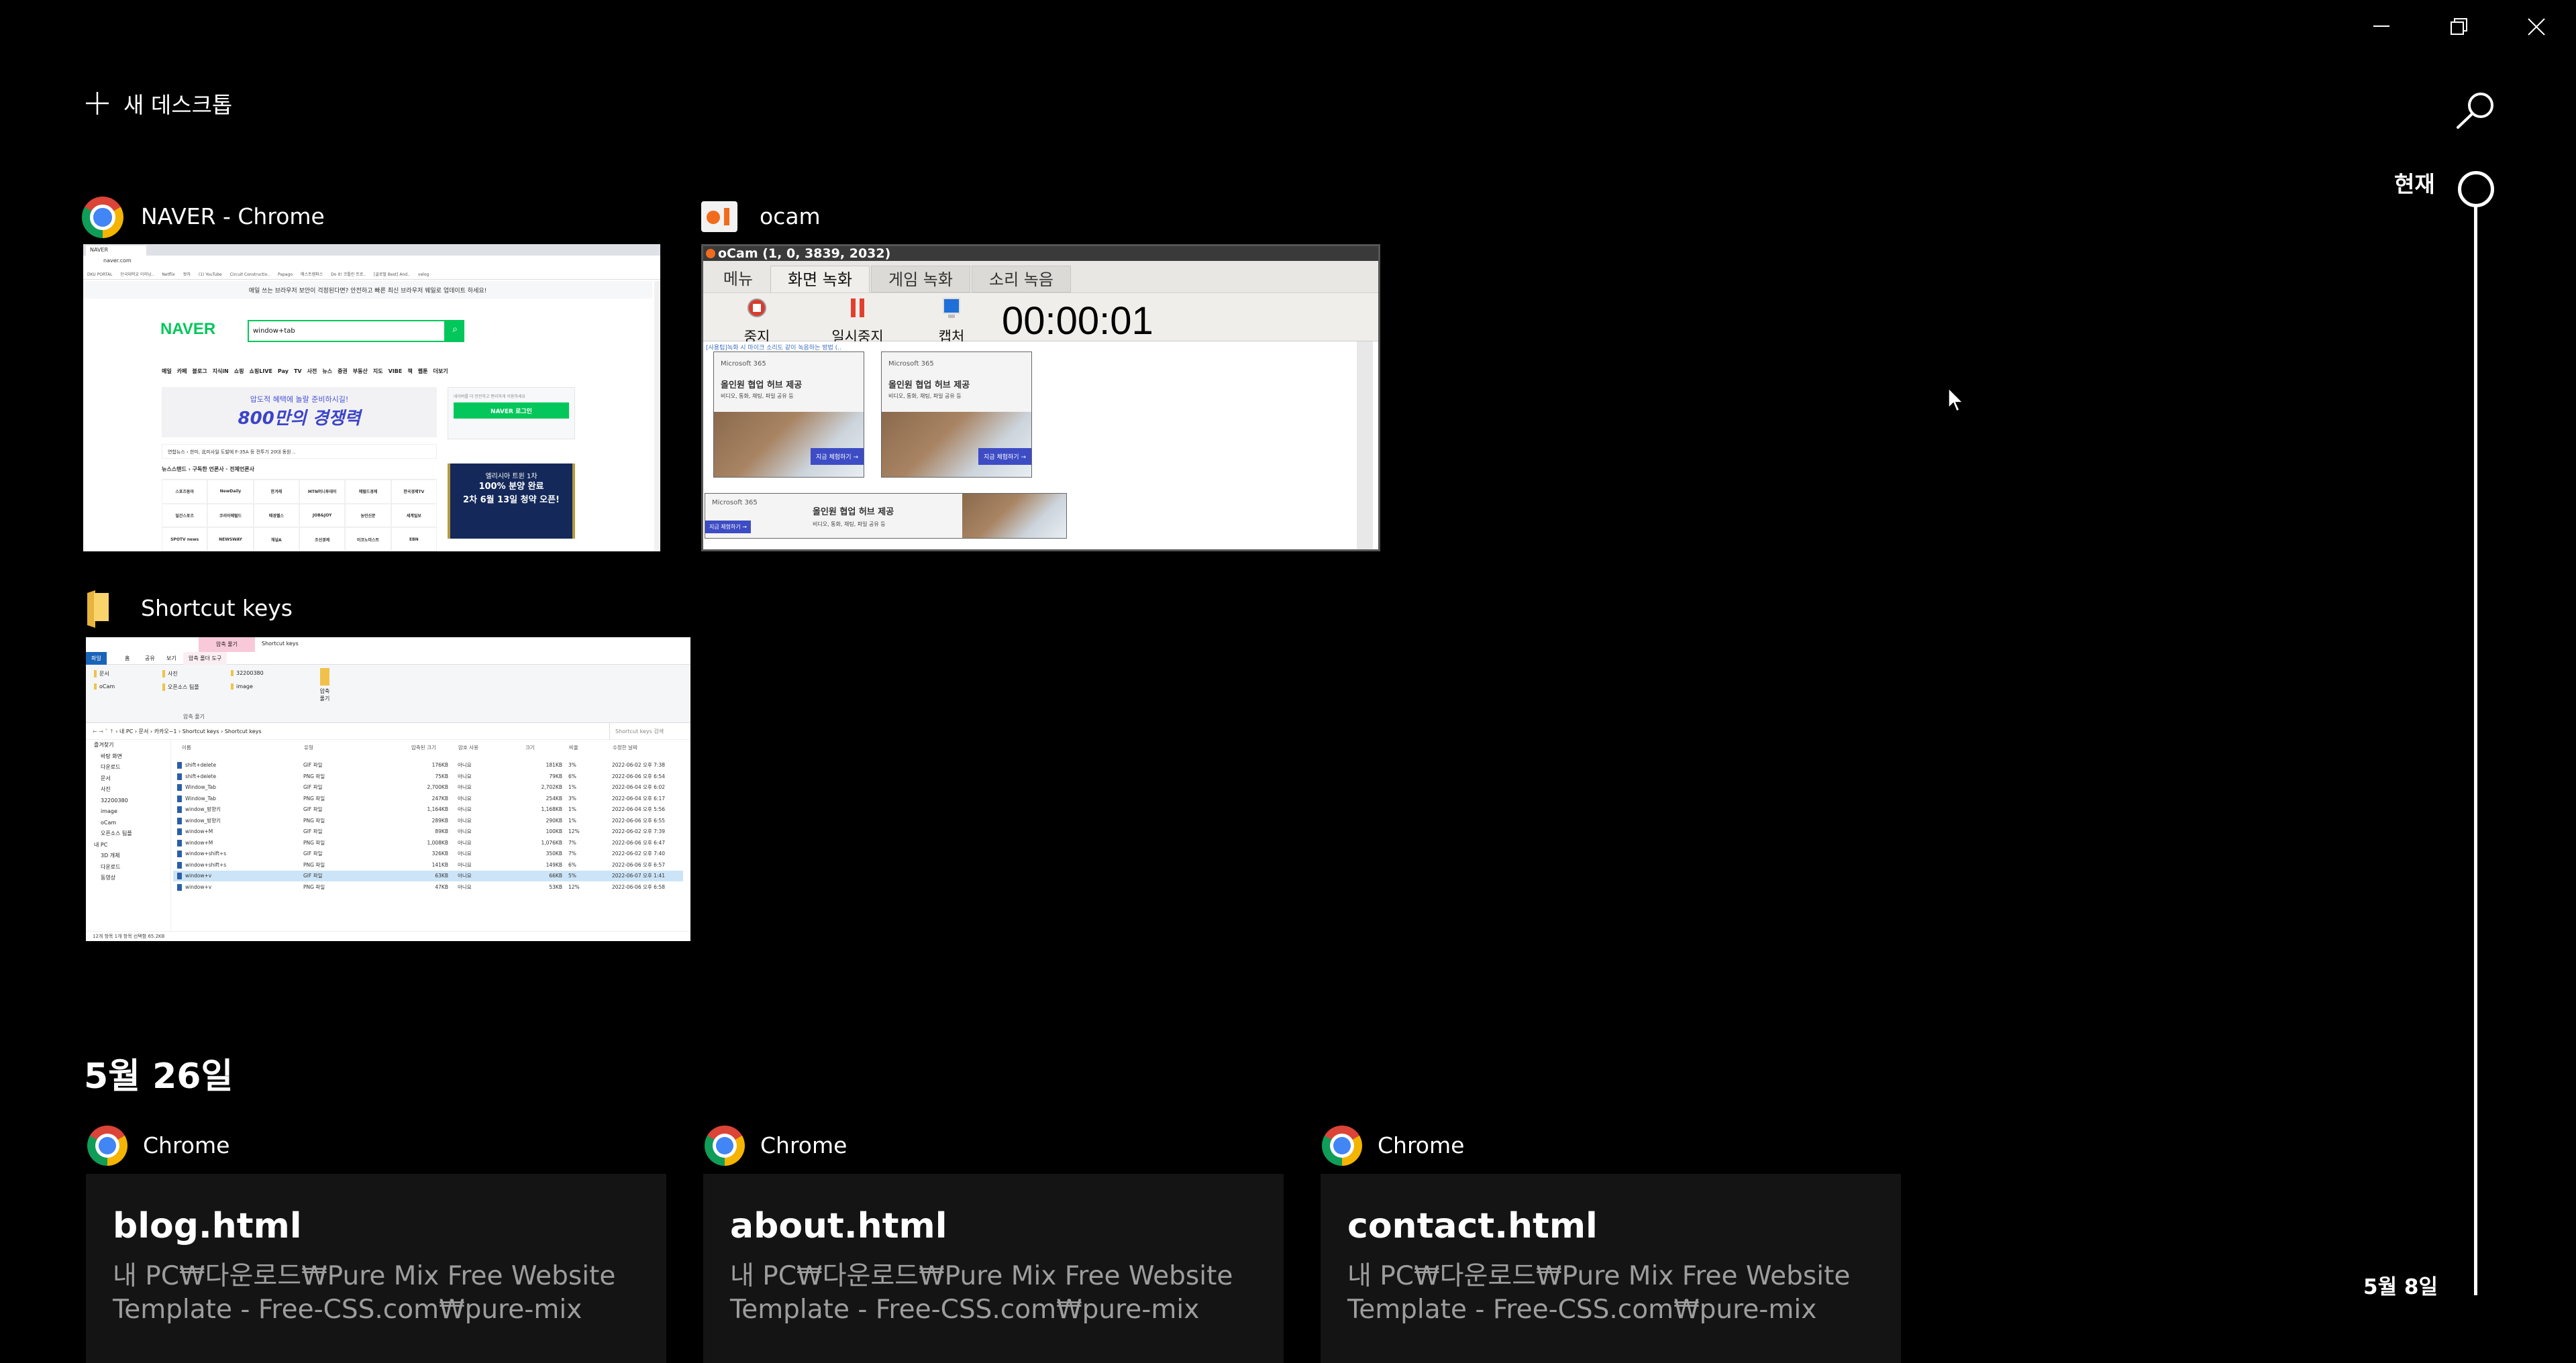  I want to click on minimize-button, so click(2382, 26).